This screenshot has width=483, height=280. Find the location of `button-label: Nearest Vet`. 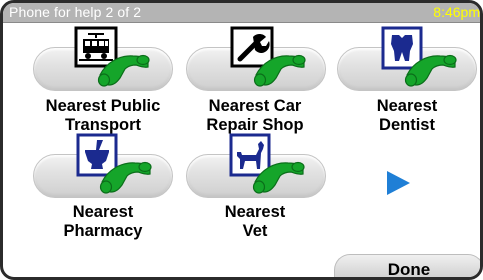

button-label: Nearest Vet is located at coordinates (255, 222).